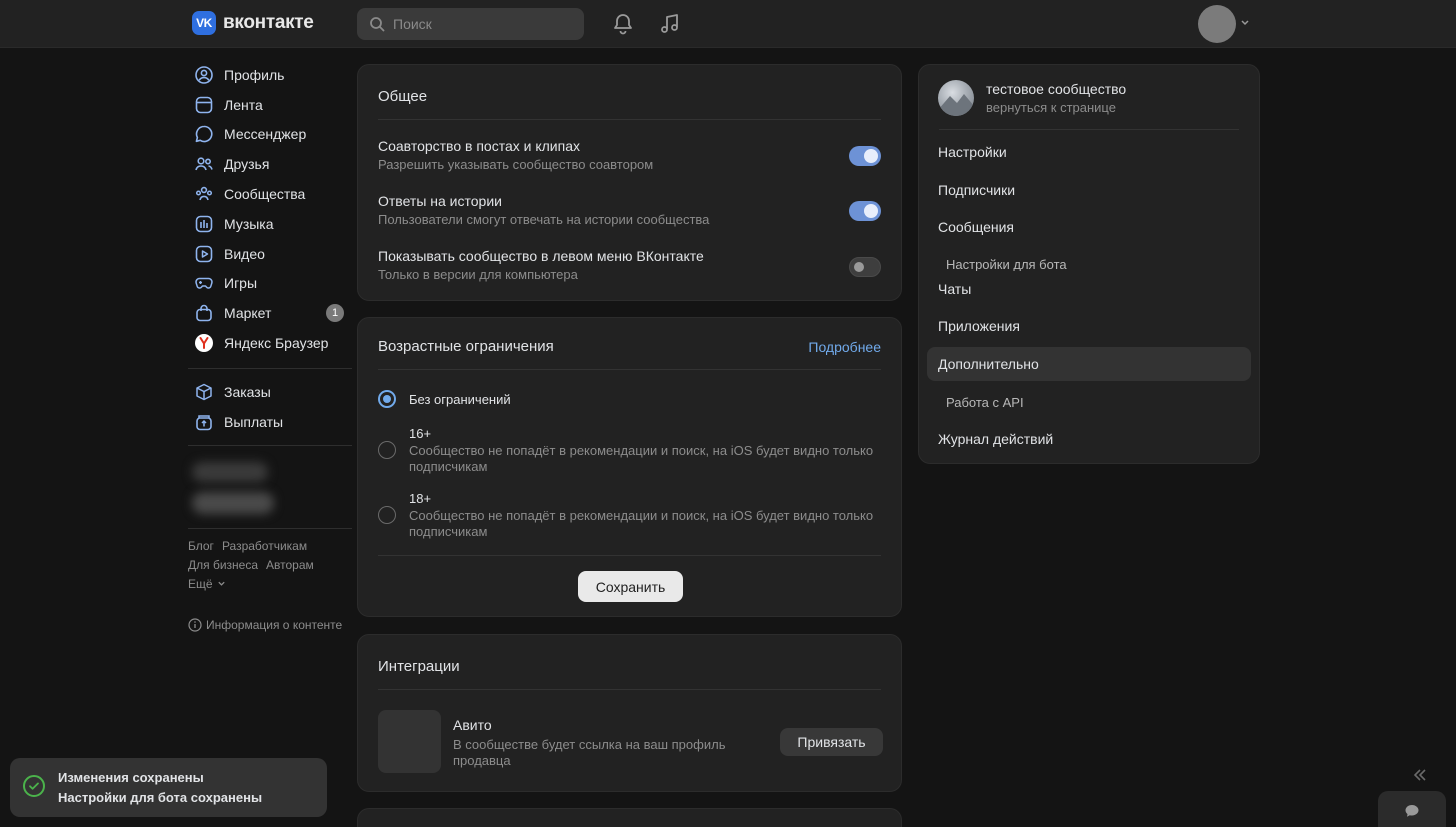  What do you see at coordinates (865, 211) in the screenshot?
I see `story-replies-toggle` at bounding box center [865, 211].